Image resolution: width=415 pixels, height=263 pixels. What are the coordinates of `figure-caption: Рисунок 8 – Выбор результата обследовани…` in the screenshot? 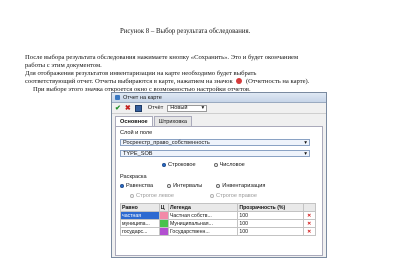 It's located at (185, 31).